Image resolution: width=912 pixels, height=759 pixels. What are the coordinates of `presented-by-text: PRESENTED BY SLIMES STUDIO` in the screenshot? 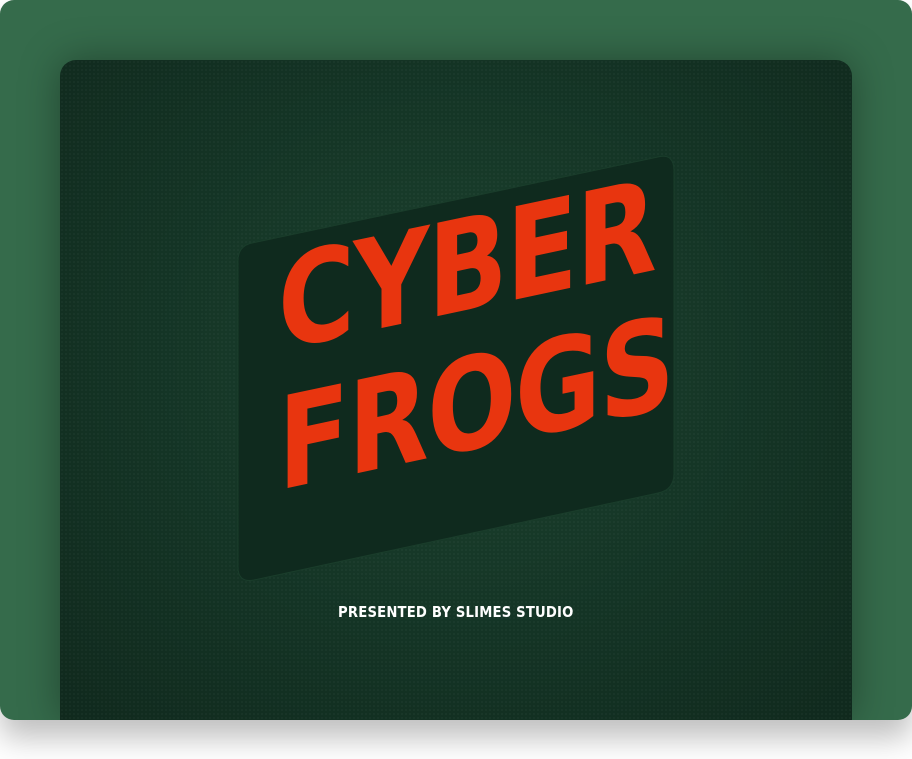 It's located at (456, 612).